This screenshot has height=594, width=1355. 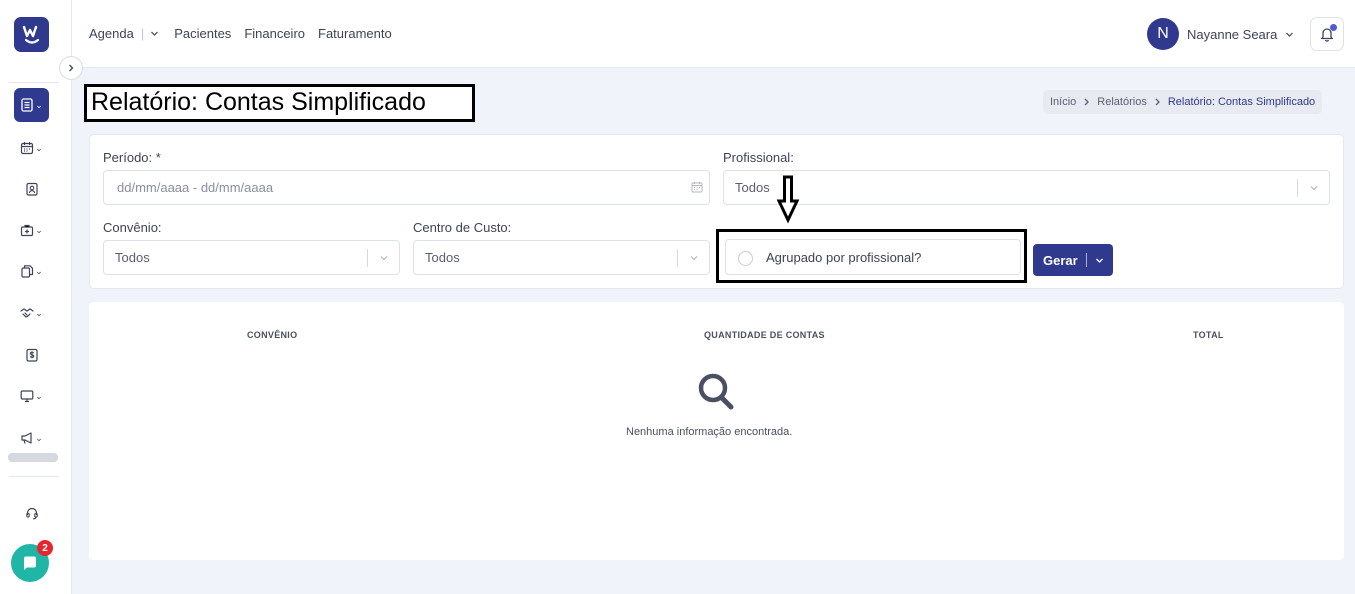 I want to click on centro-custo-select: Todos, so click(x=561, y=257).